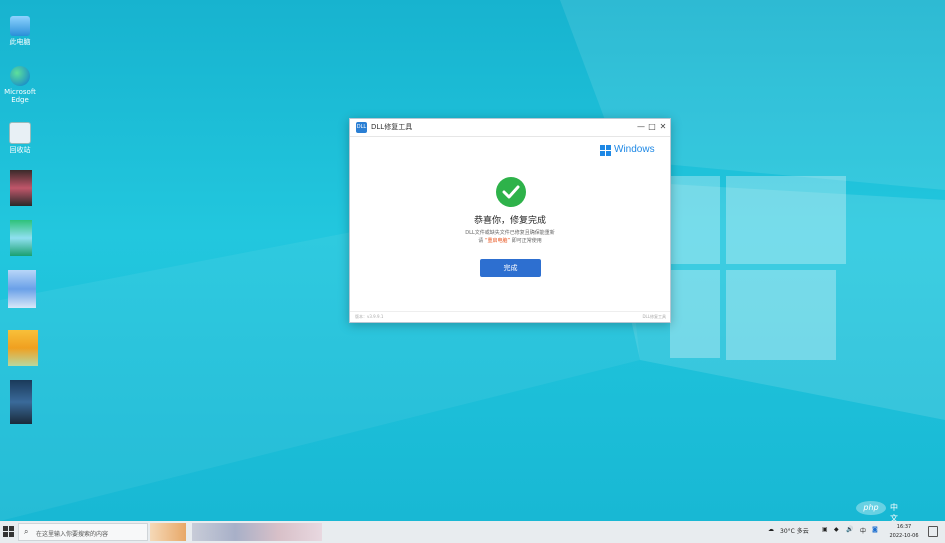  Describe the element at coordinates (510, 233) in the screenshot. I see `success-message: DLL文件或缺失文件已修复且确保能重新` at that location.